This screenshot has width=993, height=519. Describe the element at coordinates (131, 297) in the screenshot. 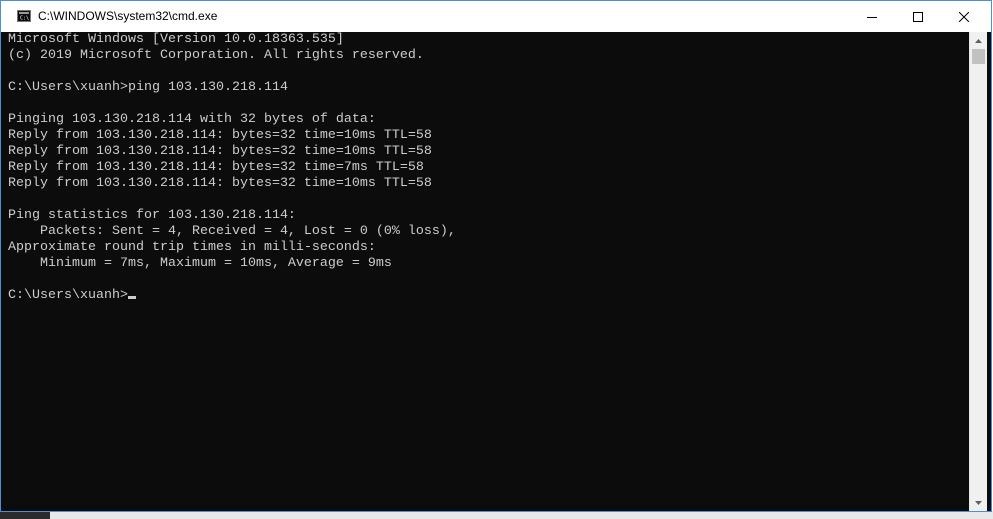

I see `text-cursor` at that location.